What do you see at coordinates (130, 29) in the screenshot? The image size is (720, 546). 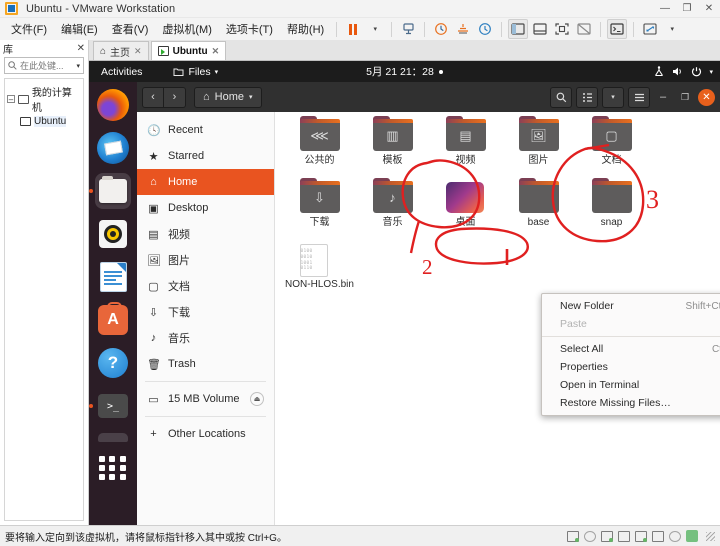 I see `menu-view: 查看(V)` at bounding box center [130, 29].